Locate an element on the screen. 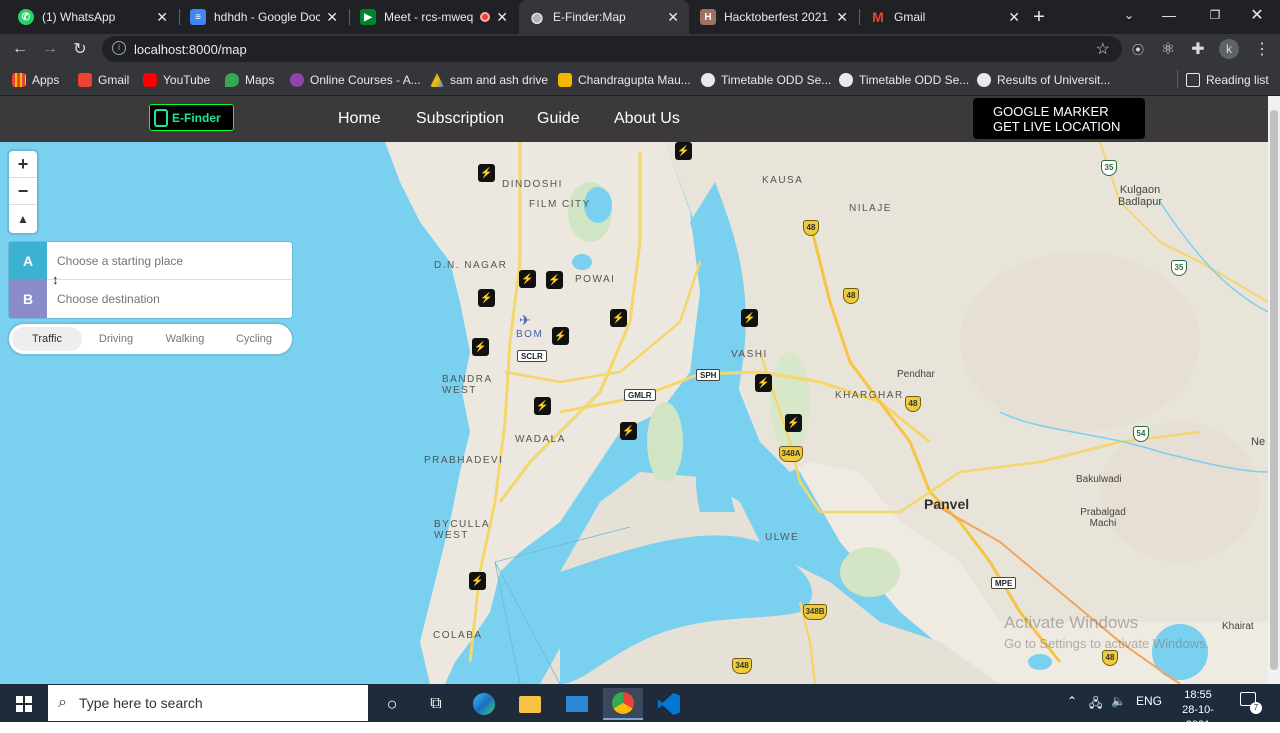  bookmark-gmail: Gmail is located at coordinates (103, 80).